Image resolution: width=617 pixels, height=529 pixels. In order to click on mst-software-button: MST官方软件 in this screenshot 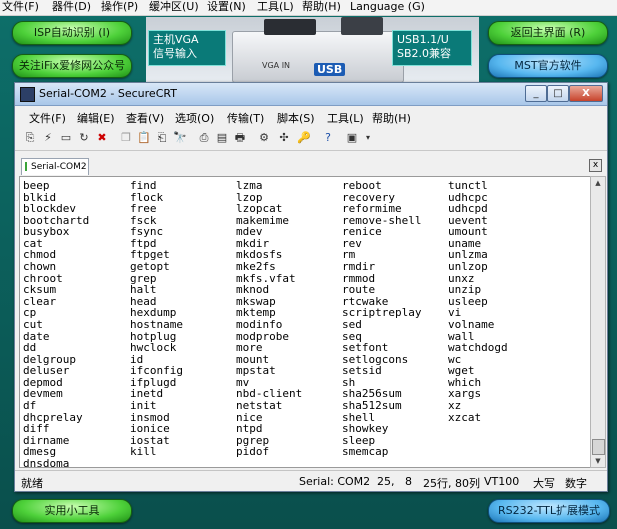, I will do `click(548, 66)`.